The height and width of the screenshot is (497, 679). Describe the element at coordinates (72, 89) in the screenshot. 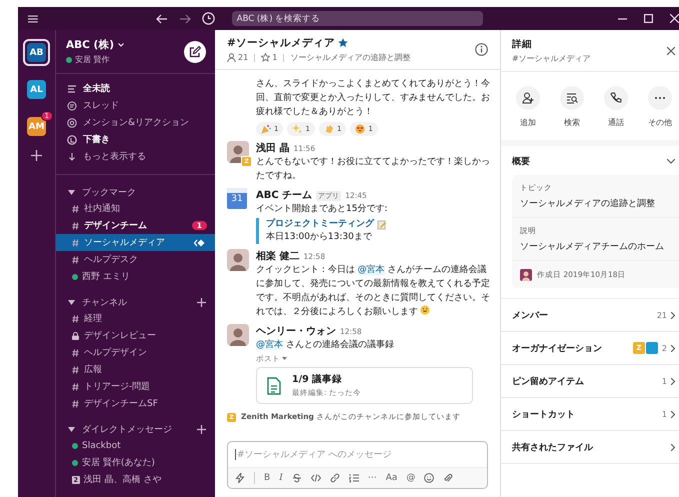

I see `lines-icon` at that location.